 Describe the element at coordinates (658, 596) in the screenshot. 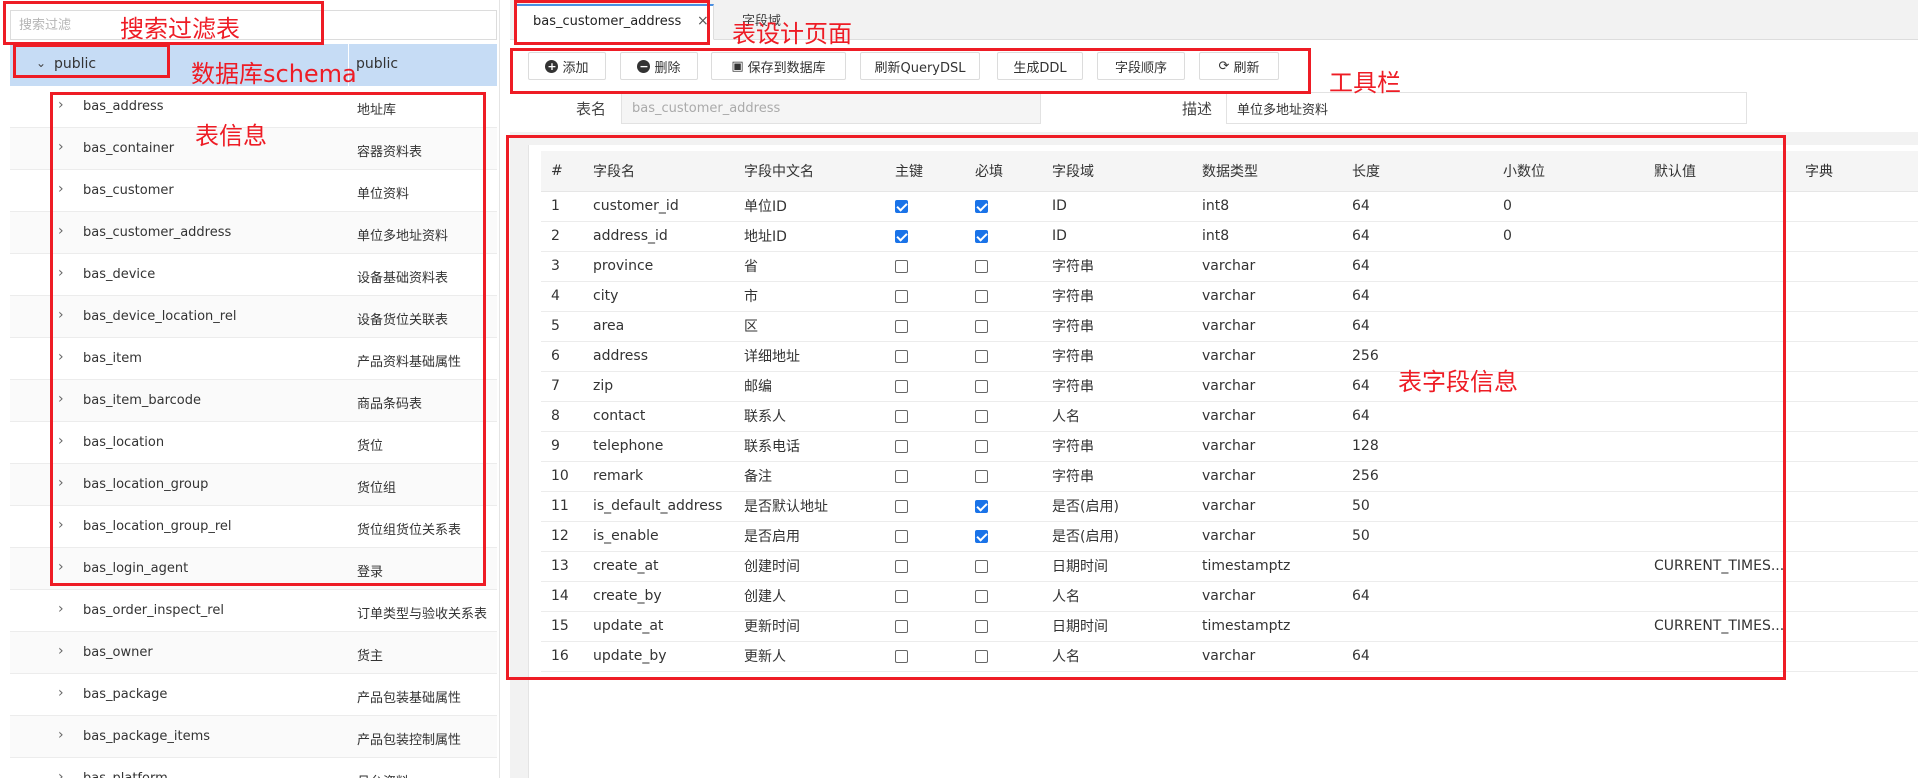

I see `field-name-cell: create_by` at that location.